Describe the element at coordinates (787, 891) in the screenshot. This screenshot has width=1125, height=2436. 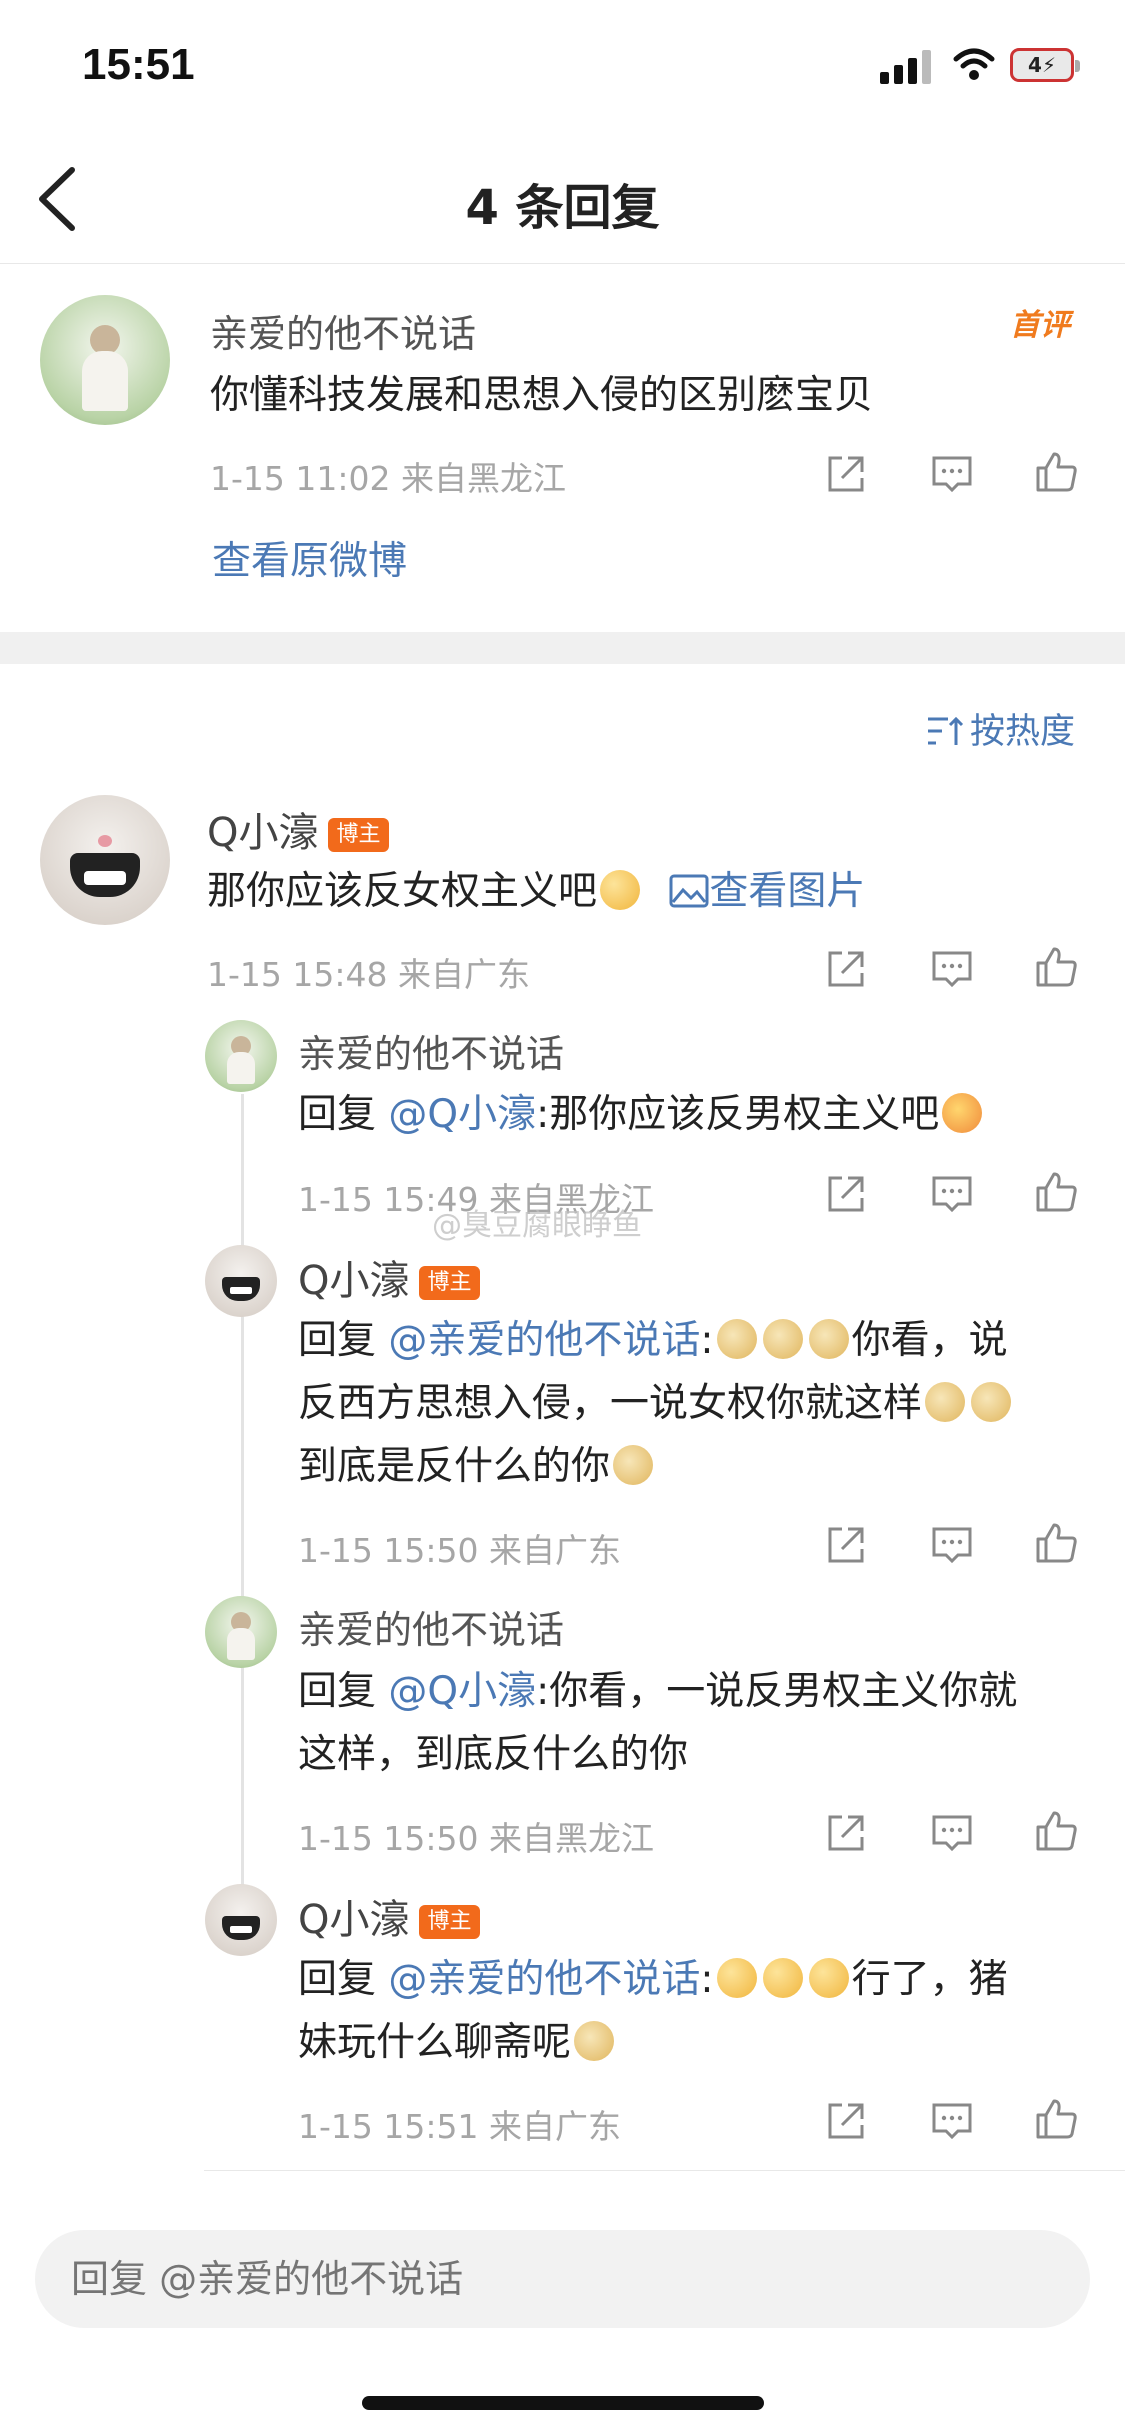
I see `view-image-label: 查看图片` at that location.